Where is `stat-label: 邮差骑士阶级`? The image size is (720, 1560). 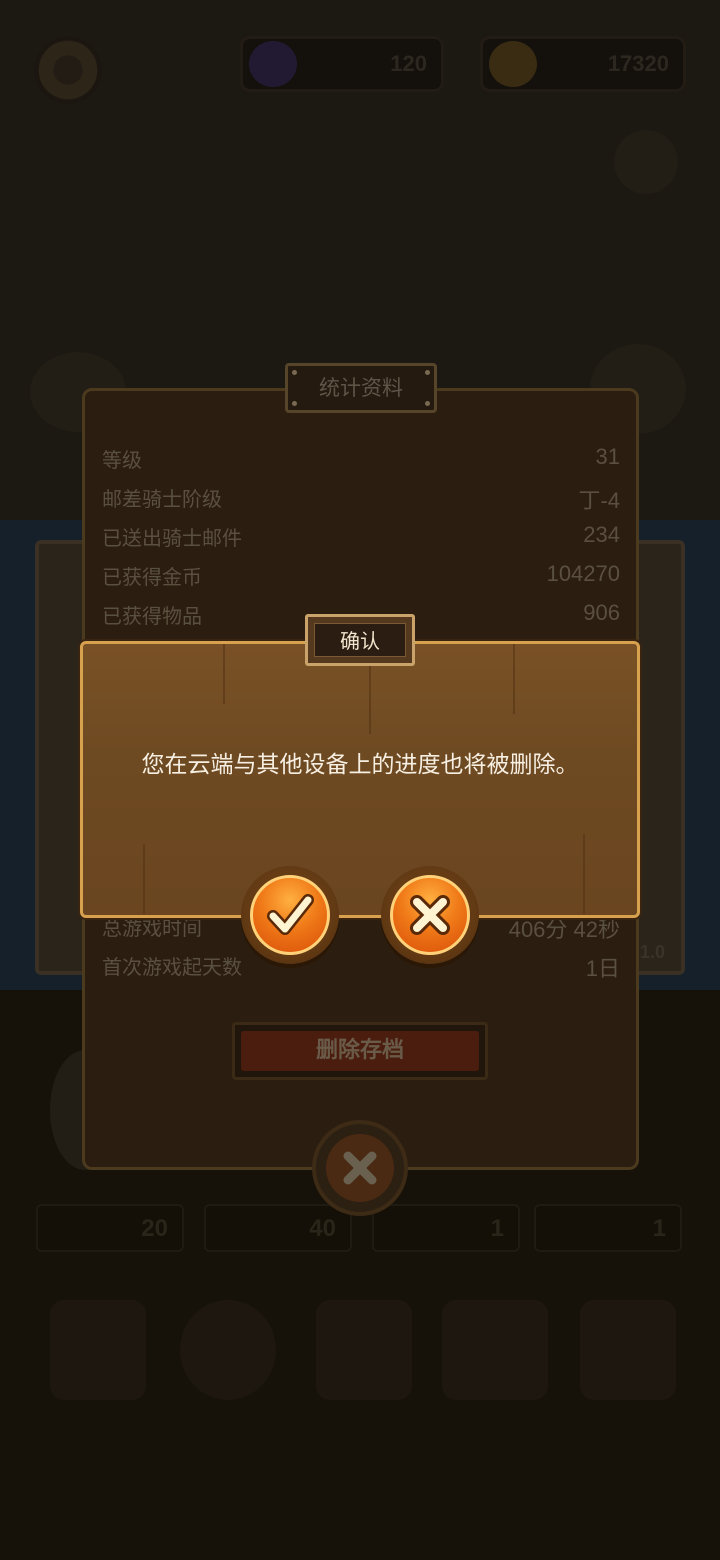
stat-label: 邮差骑士阶级 is located at coordinates (162, 499).